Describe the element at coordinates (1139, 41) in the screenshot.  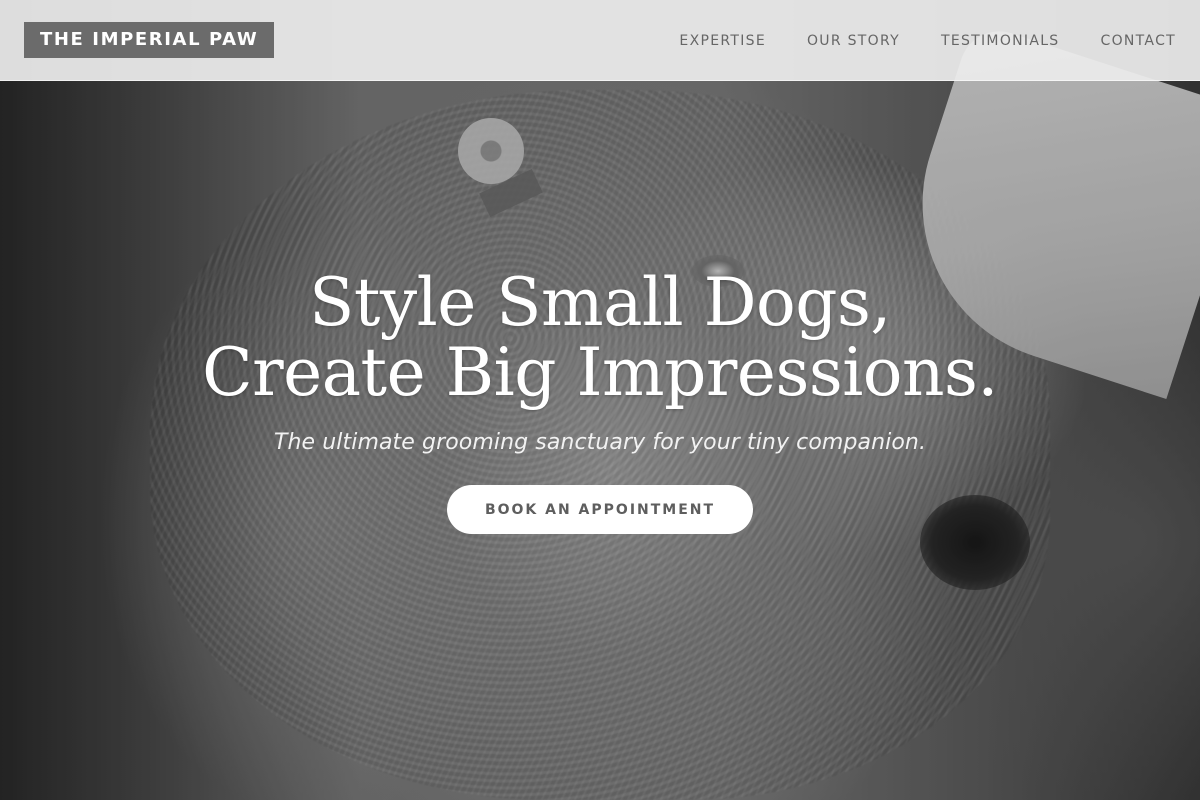
I see `nav-link-contact: CONTACT` at that location.